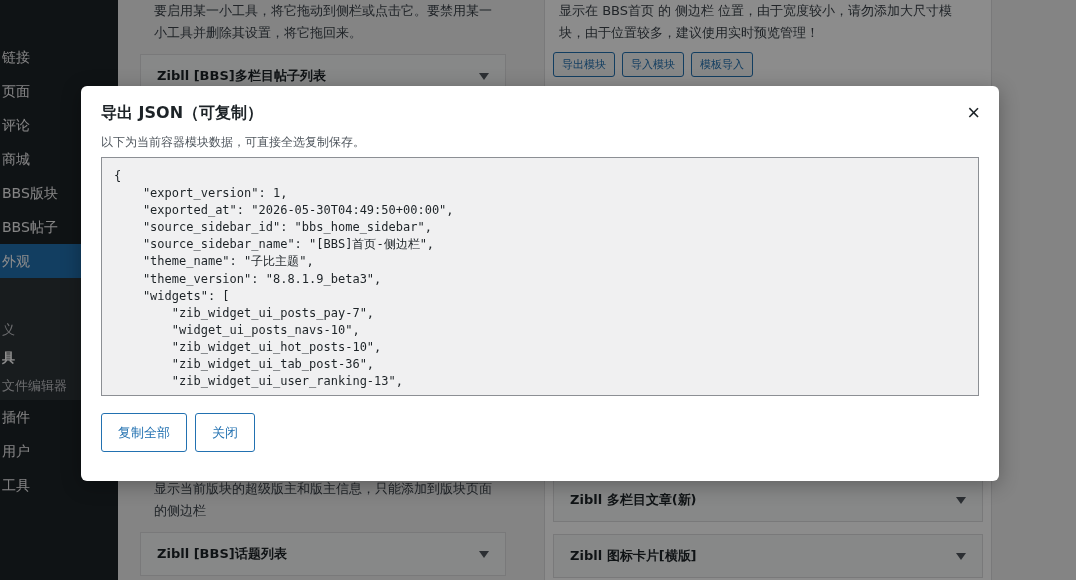 Image resolution: width=1076 pixels, height=580 pixels. Describe the element at coordinates (653, 64) in the screenshot. I see `panel-button: 导入模块` at that location.